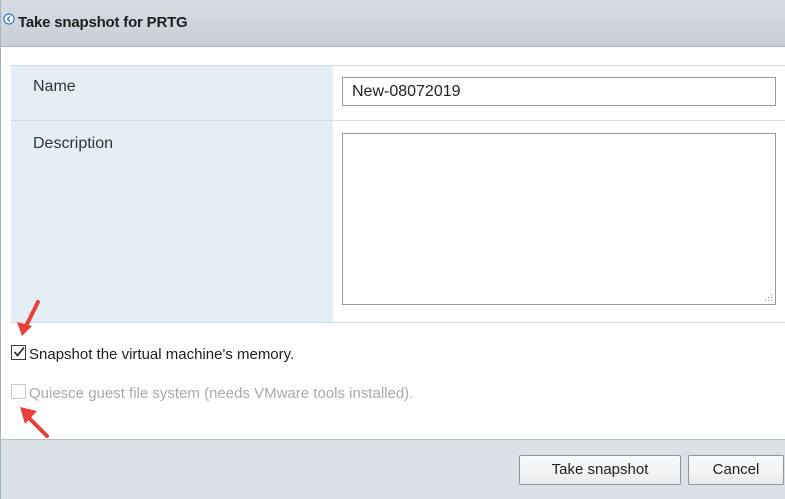  I want to click on checkmark-icon, so click(19, 351).